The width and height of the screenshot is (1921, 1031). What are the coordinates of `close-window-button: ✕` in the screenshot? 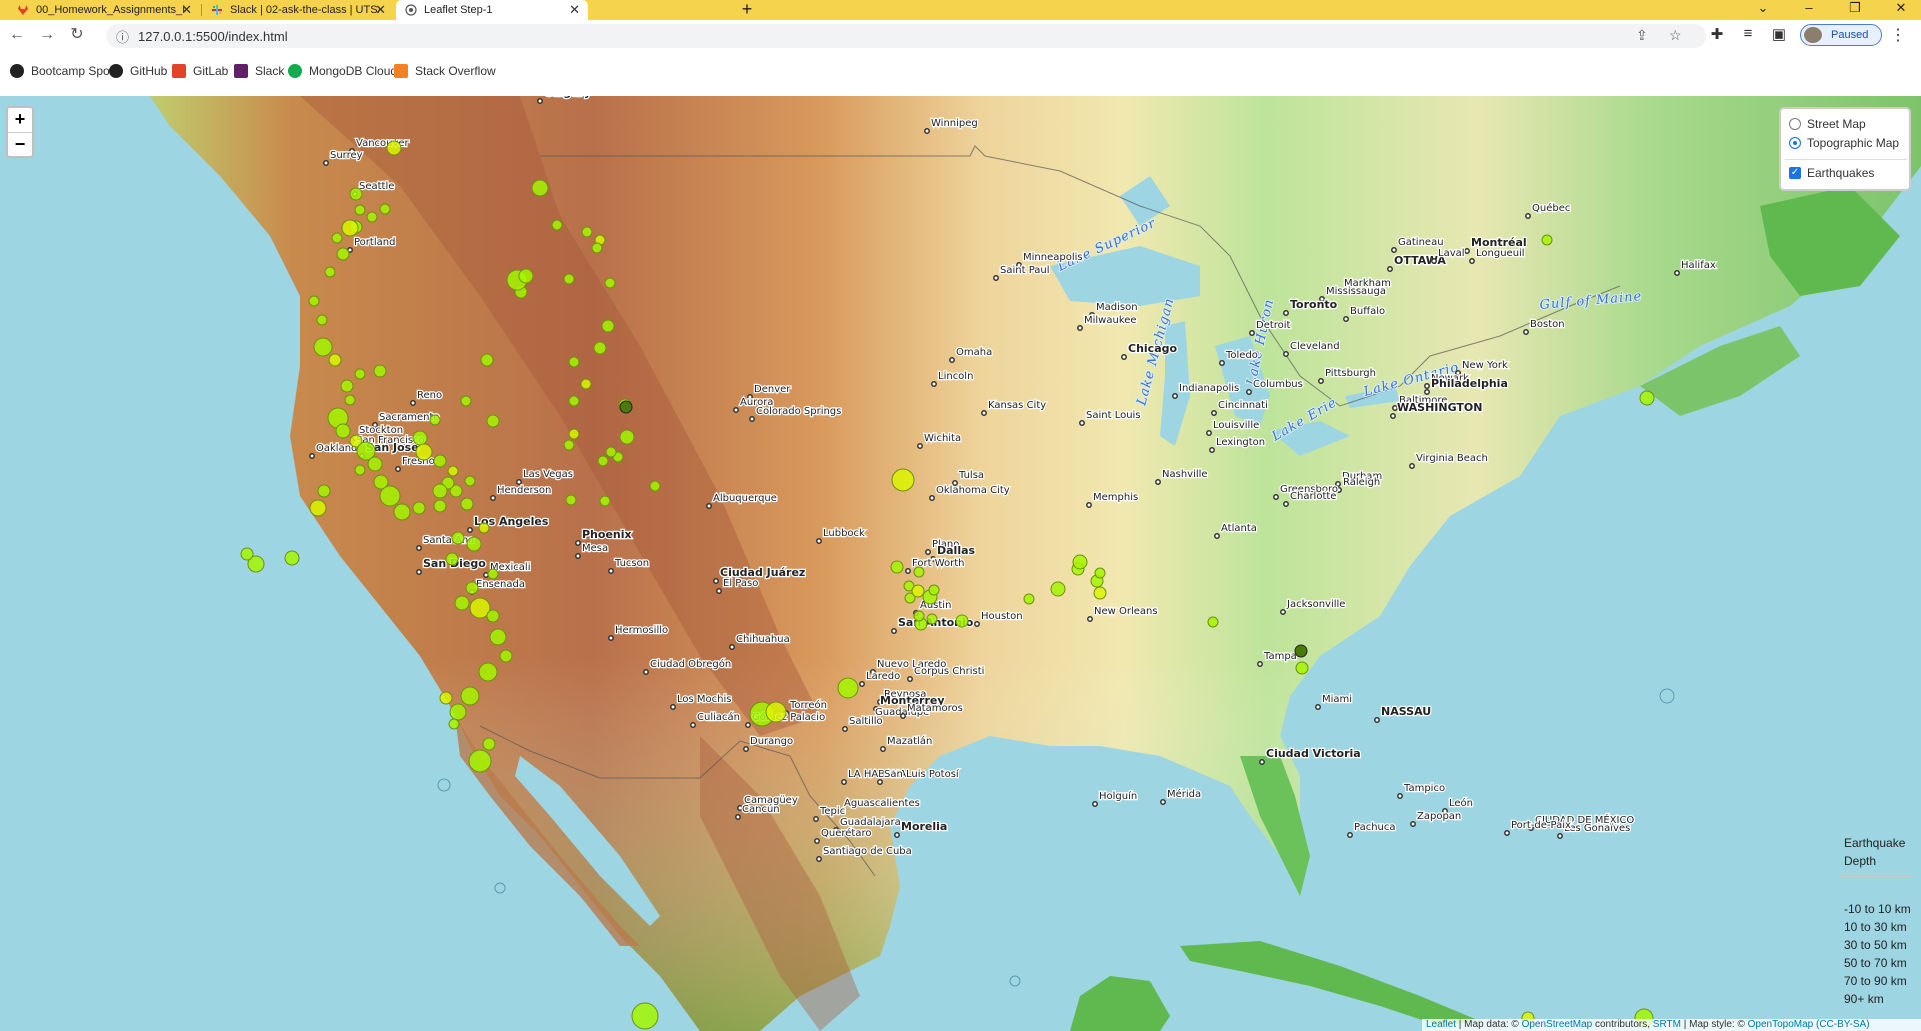 It's located at (1899, 10).